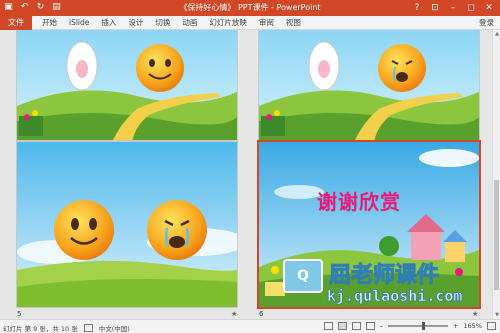 The height and width of the screenshot is (333, 500). Describe the element at coordinates (189, 23) in the screenshot. I see `tab-animations: 动画` at that location.